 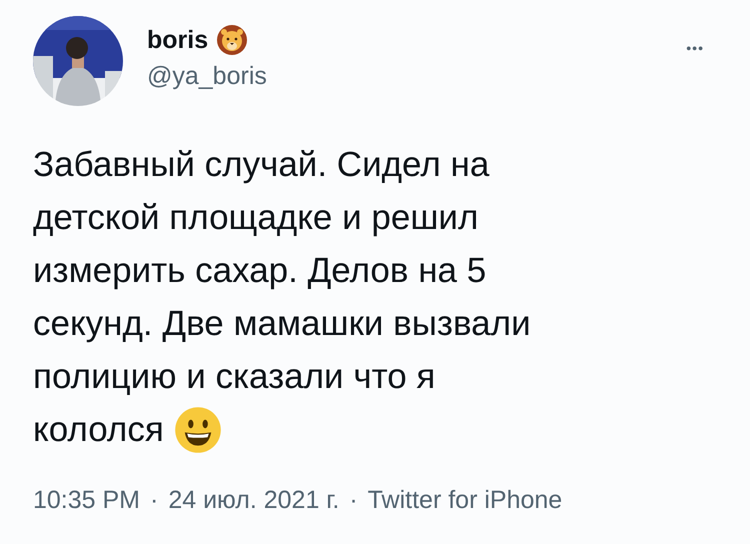 What do you see at coordinates (198, 430) in the screenshot?
I see `smiley-icon` at bounding box center [198, 430].